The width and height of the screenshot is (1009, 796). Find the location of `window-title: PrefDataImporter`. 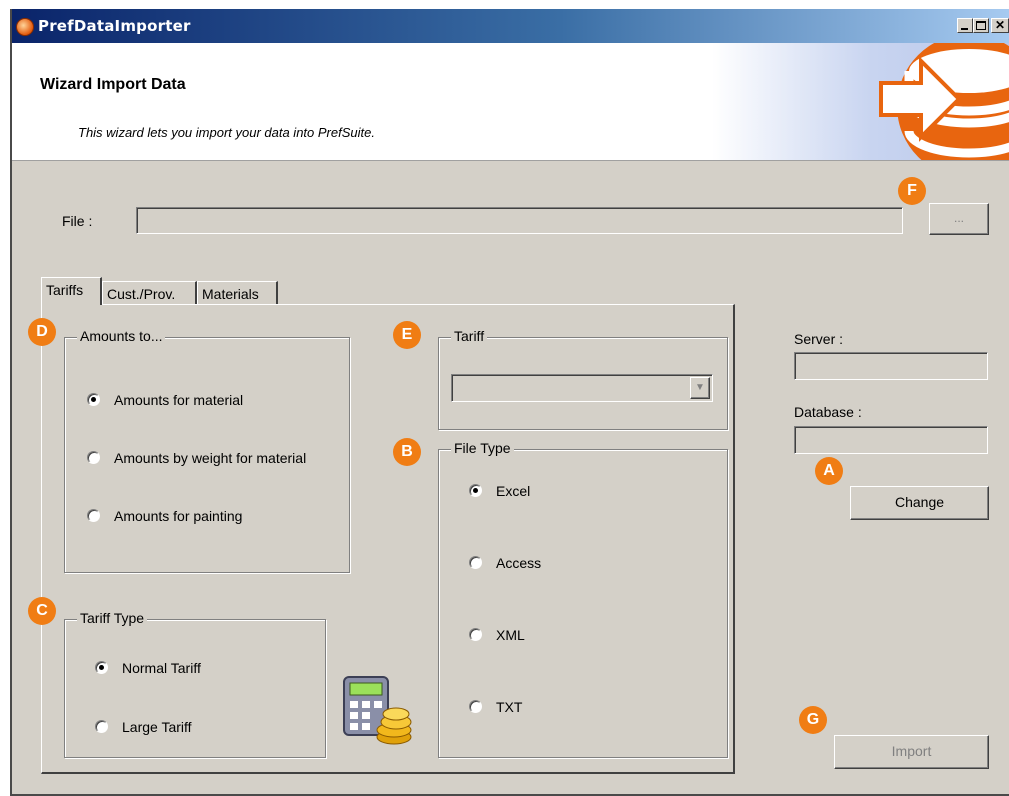

window-title: PrefDataImporter is located at coordinates (114, 26).